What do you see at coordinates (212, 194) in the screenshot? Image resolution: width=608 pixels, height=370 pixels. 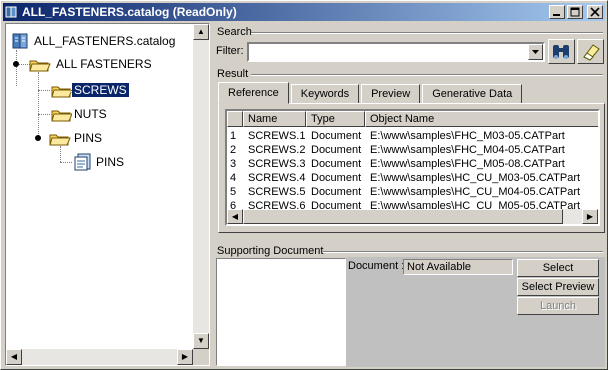 I see `panel-splitter` at bounding box center [212, 194].